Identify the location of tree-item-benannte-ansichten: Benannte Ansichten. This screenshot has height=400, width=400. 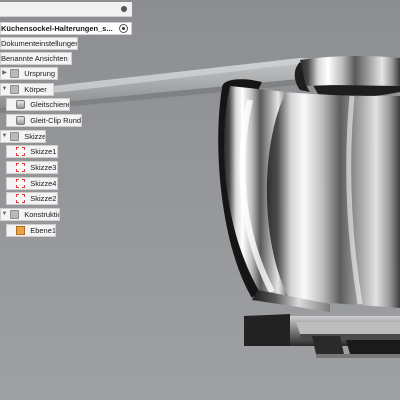
(36, 58).